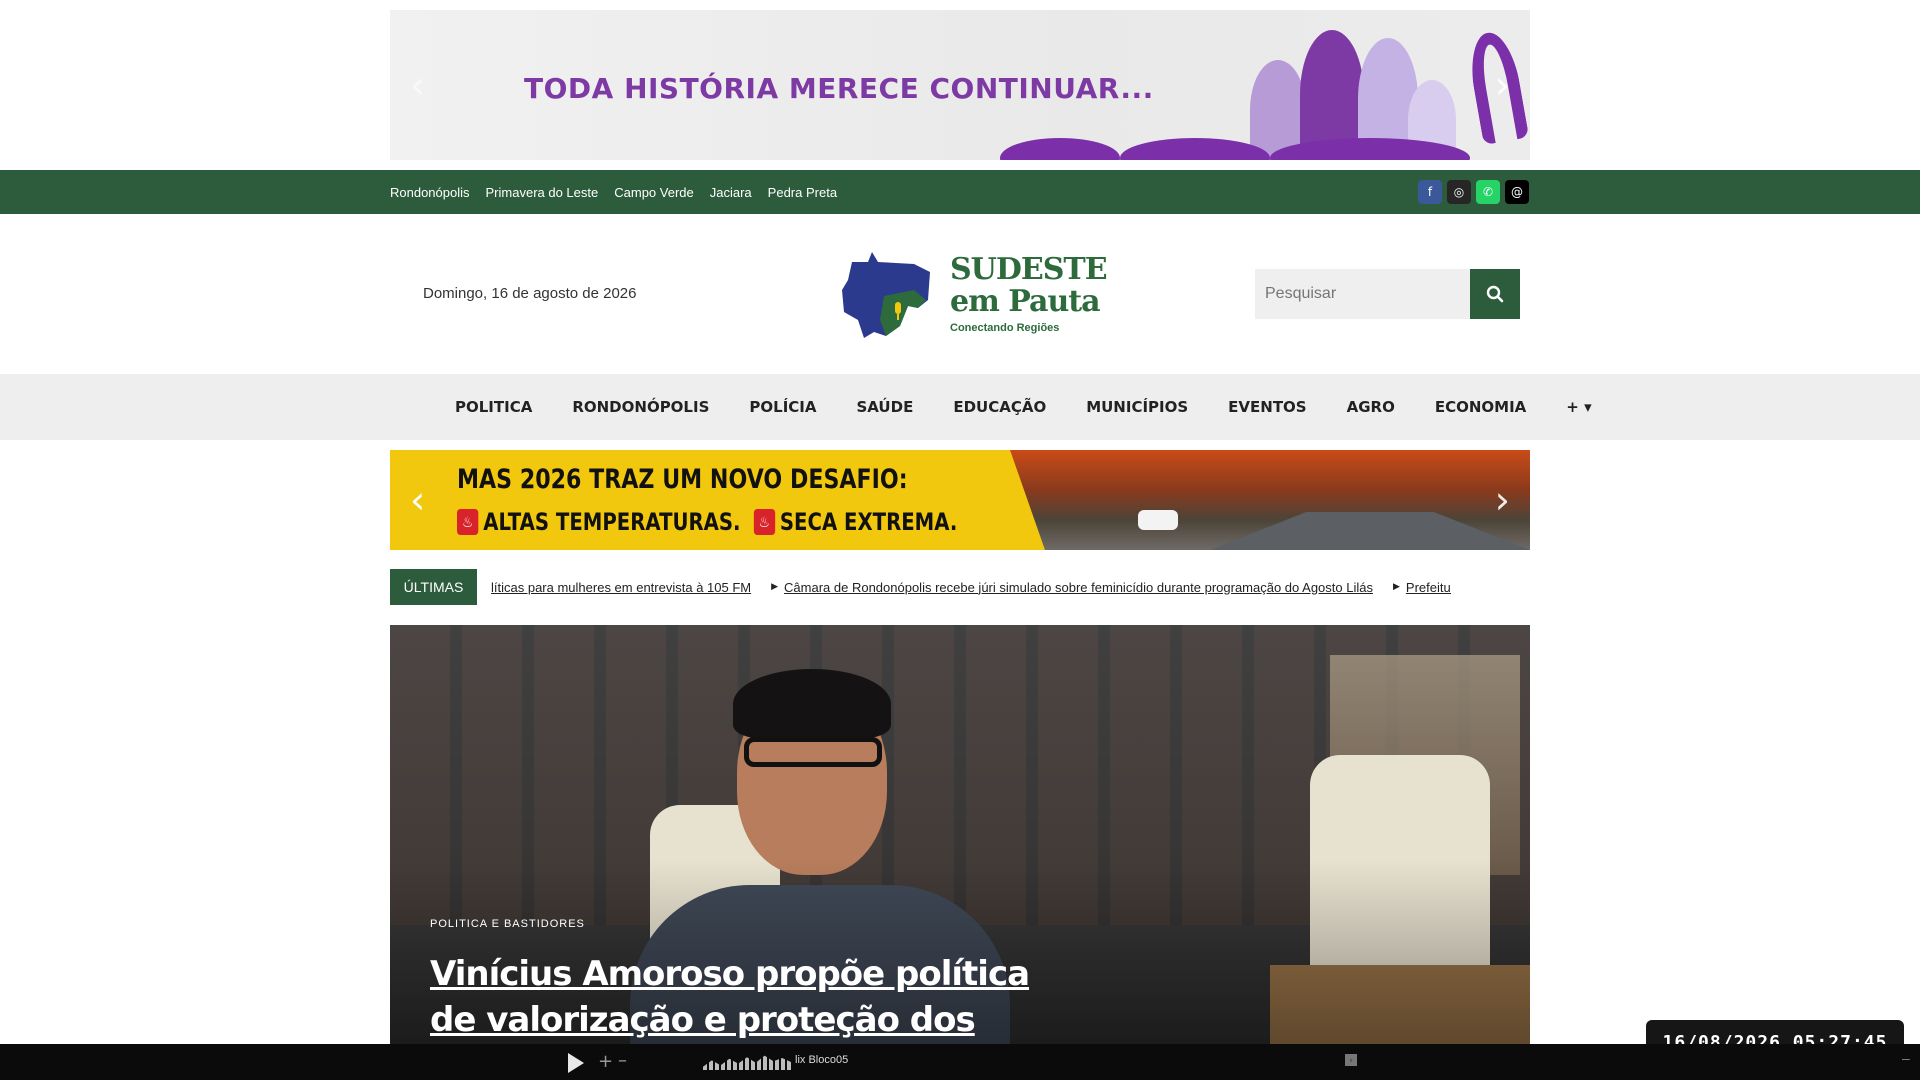  Describe the element at coordinates (1430, 192) in the screenshot. I see `facebook-icon: f` at that location.